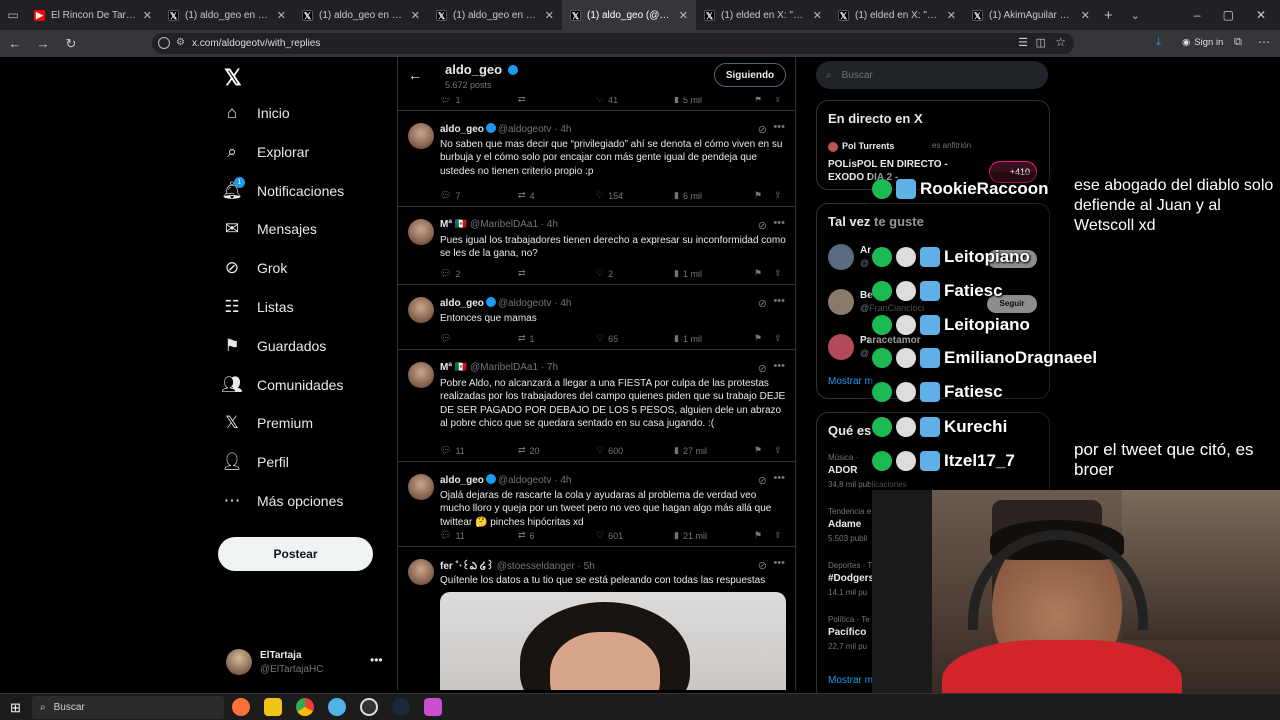 The height and width of the screenshot is (720, 1280). What do you see at coordinates (526, 195) in the screenshot?
I see `repost-action: ⇄ 4` at bounding box center [526, 195].